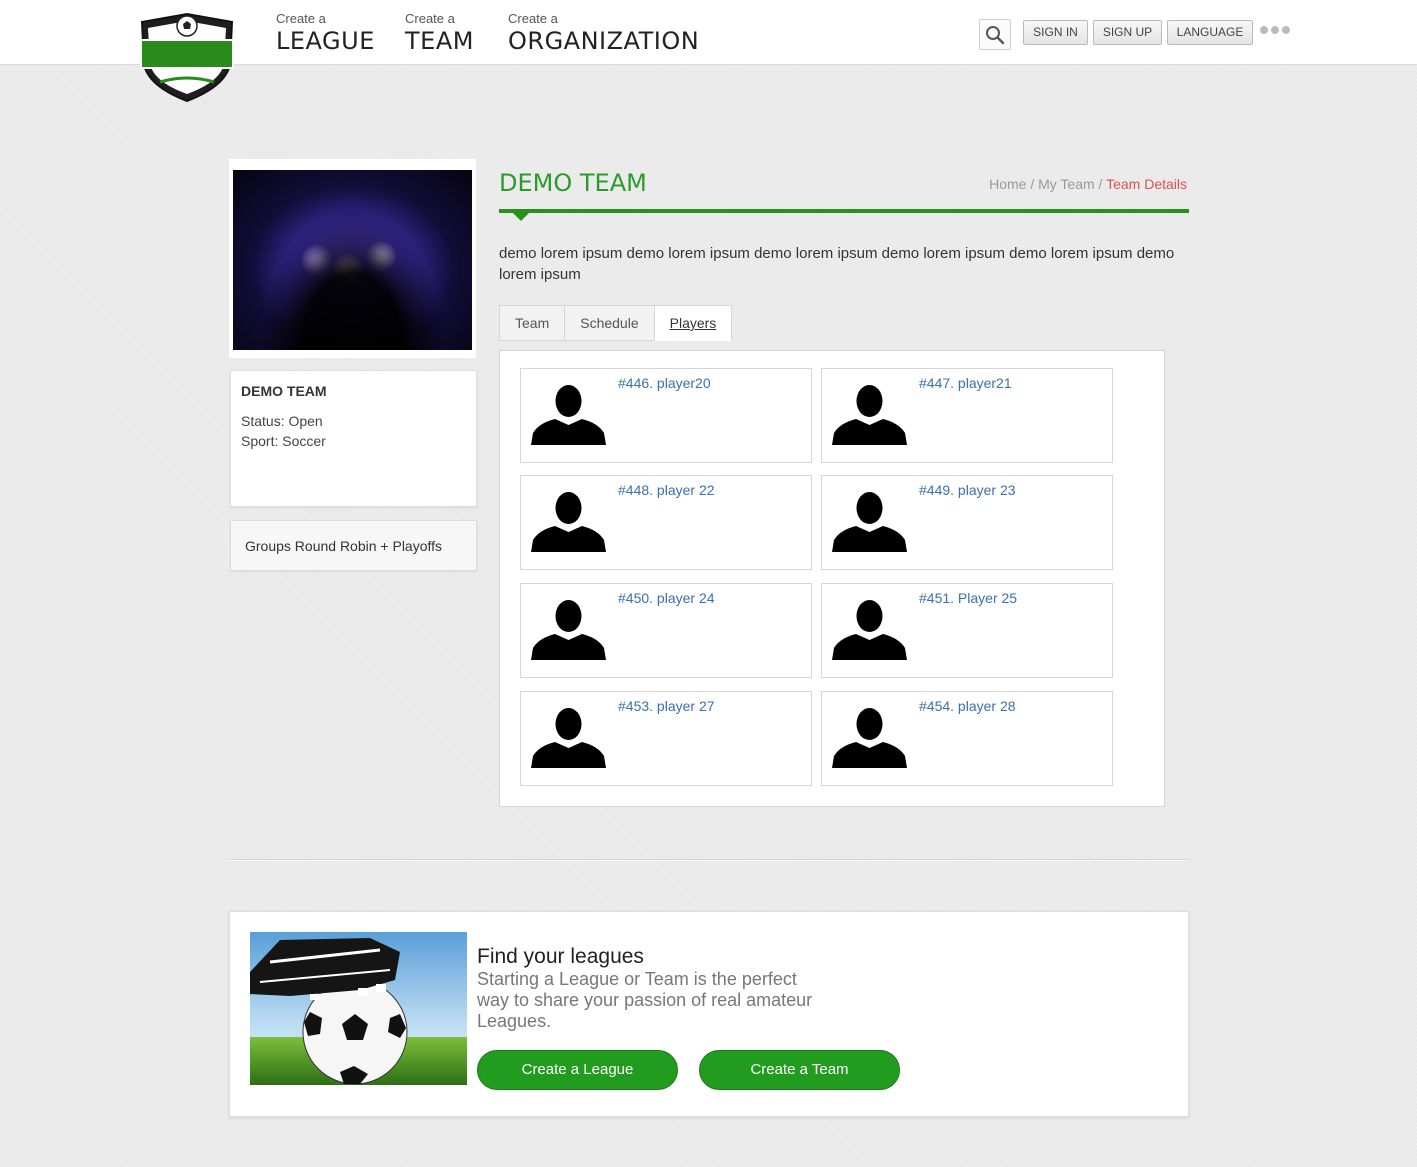 Image resolution: width=1417 pixels, height=1167 pixels. What do you see at coordinates (709, 859) in the screenshot?
I see `section-divider` at bounding box center [709, 859].